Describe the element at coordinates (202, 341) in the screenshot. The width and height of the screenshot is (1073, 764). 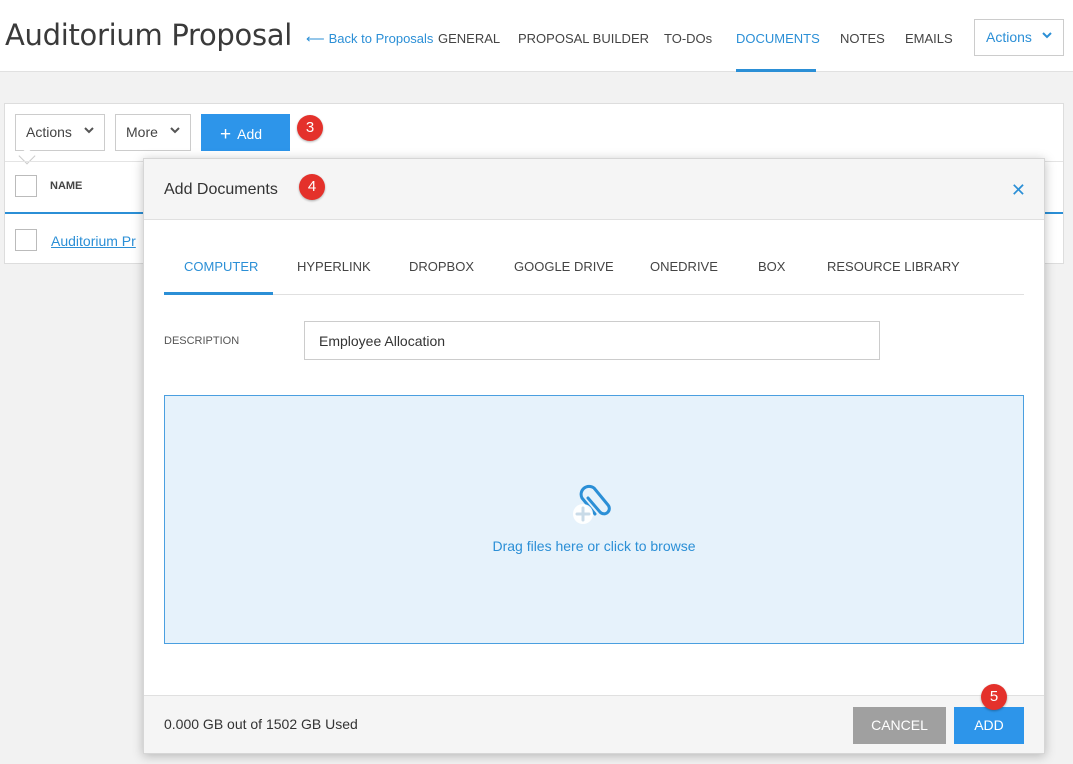
I see `description-label: DESCRIPTION` at that location.